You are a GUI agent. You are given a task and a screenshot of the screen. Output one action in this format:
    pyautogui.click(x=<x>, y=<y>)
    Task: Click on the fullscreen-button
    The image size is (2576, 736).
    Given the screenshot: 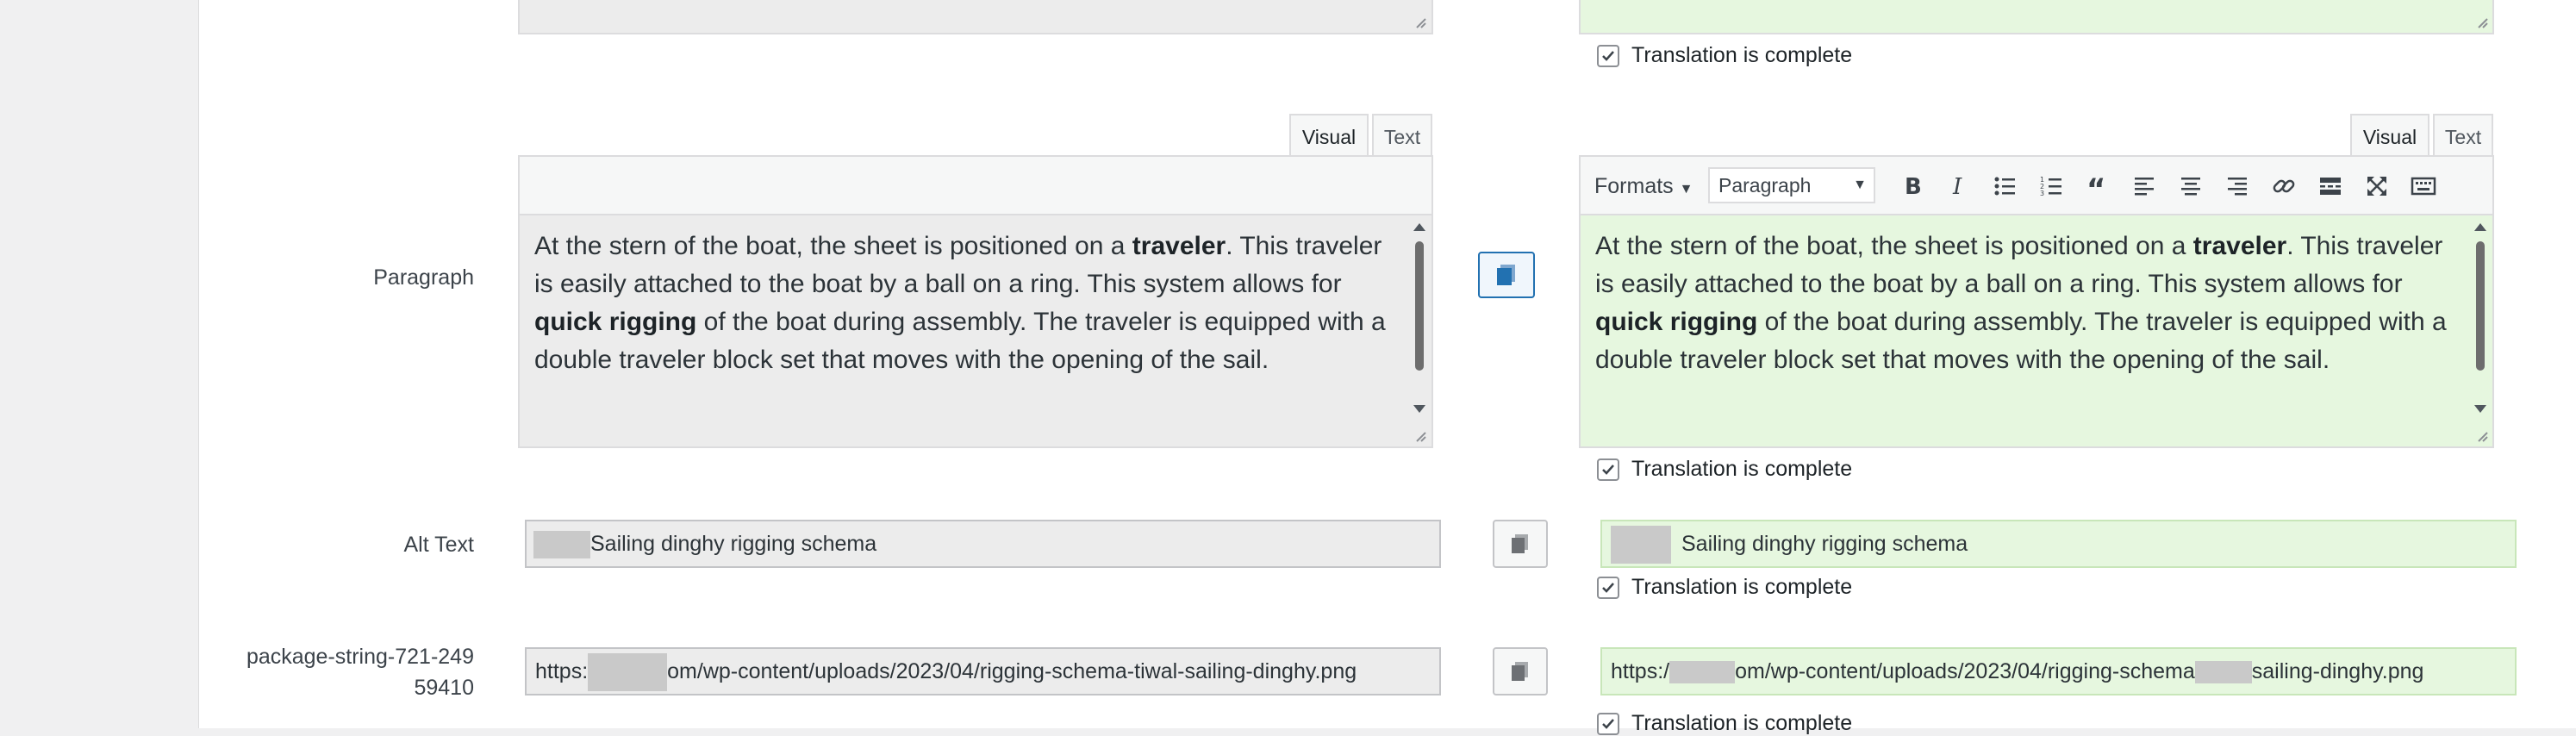 What is the action you would take?
    pyautogui.click(x=2377, y=186)
    